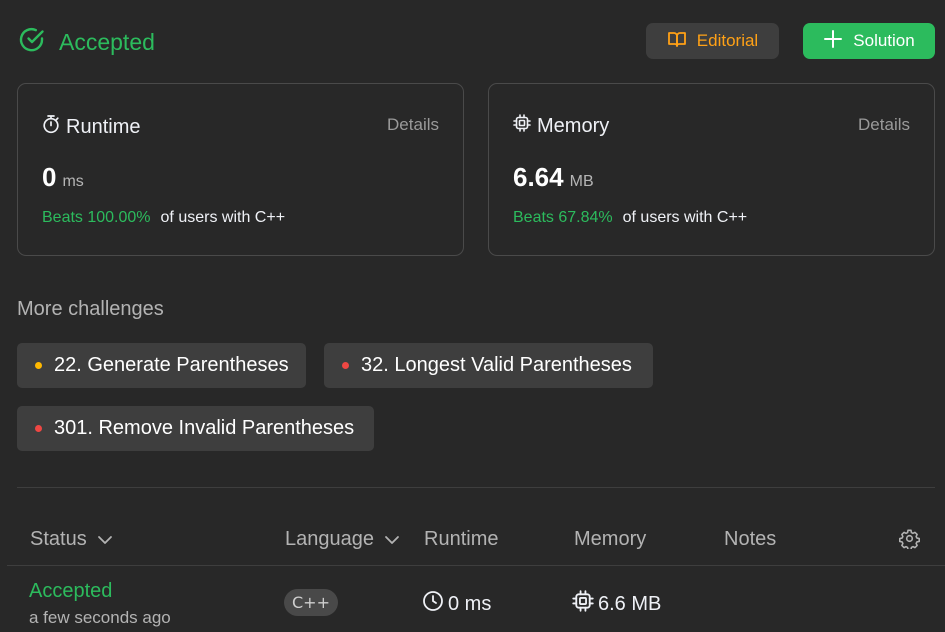 The width and height of the screenshot is (945, 632). Describe the element at coordinates (58, 539) in the screenshot. I see `status-header-label: Status` at that location.